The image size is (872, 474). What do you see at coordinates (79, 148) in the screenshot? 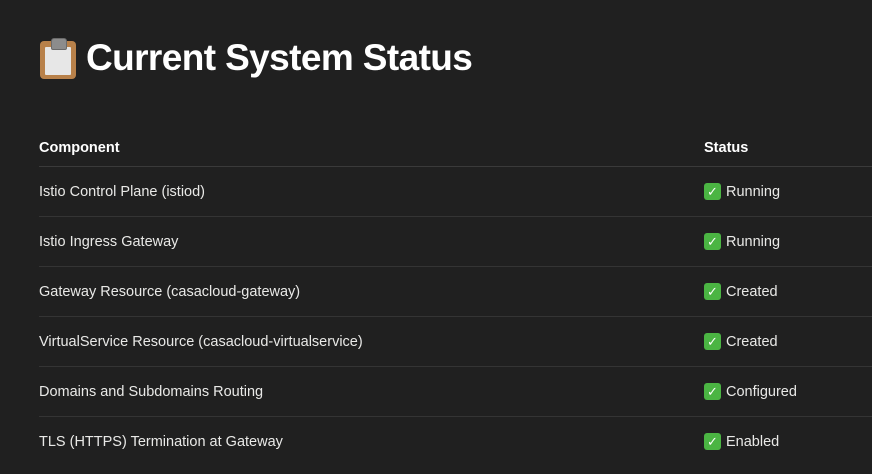
I see `column-header-component: Component` at bounding box center [79, 148].